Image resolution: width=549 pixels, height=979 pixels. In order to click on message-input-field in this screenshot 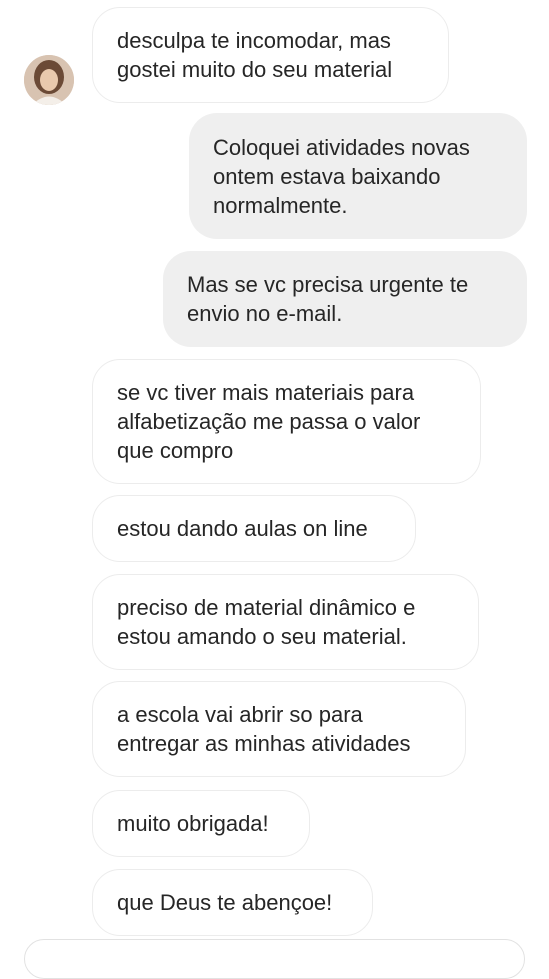, I will do `click(274, 959)`.